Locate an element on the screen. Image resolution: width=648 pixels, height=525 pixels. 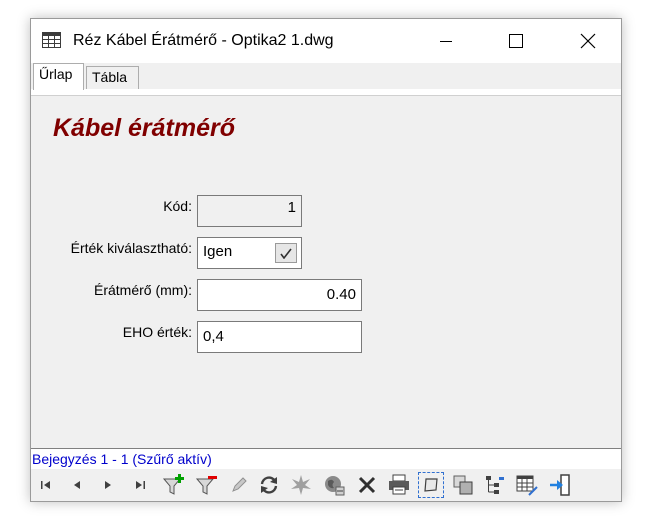
kod-field: 1 is located at coordinates (249, 211).